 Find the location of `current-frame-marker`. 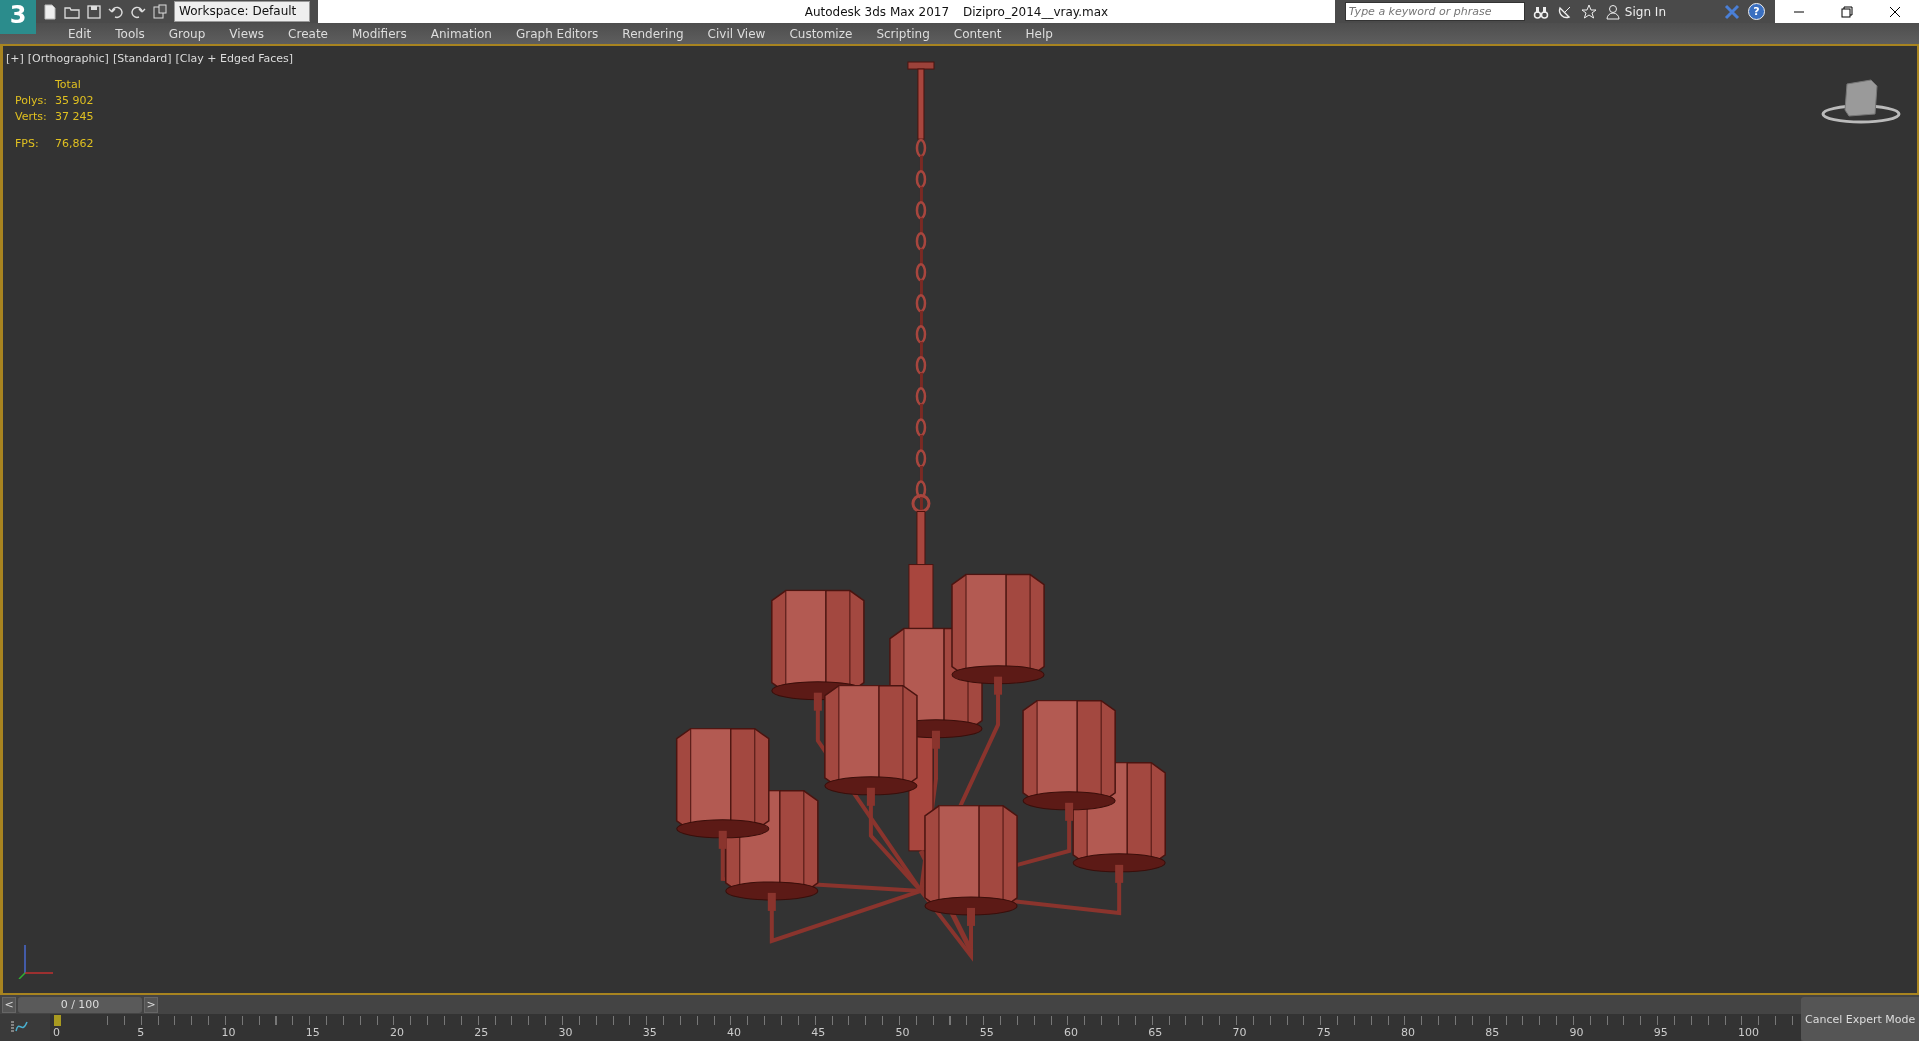

current-frame-marker is located at coordinates (57, 1020).